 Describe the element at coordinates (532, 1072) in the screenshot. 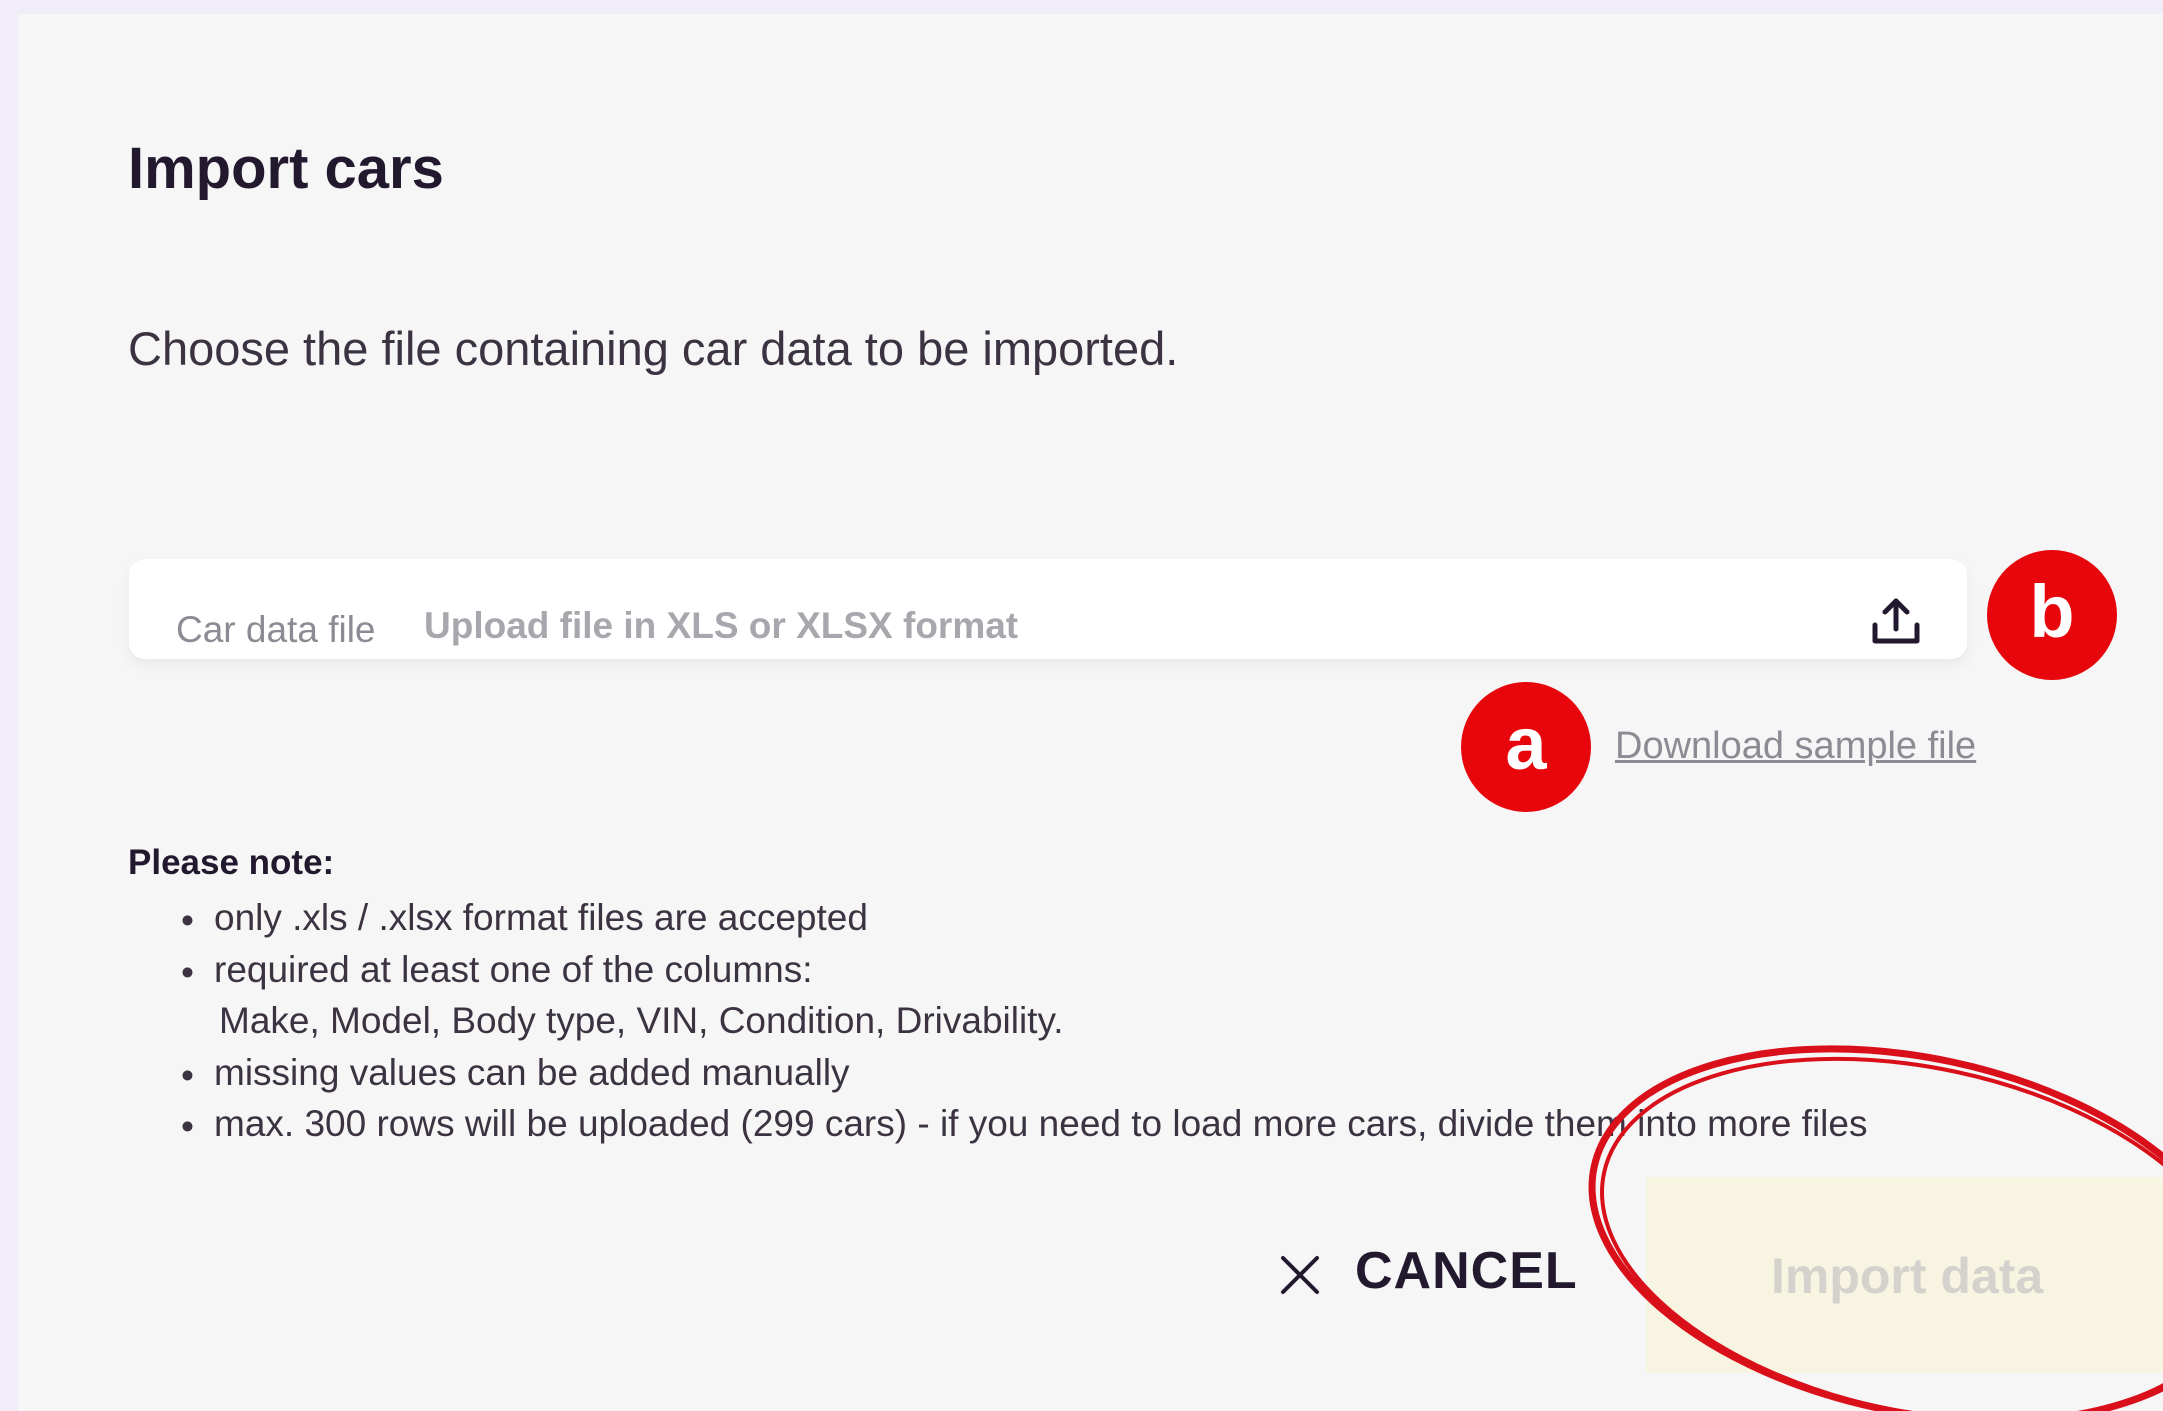

I see `note-item-text: missing values can be added manually` at that location.